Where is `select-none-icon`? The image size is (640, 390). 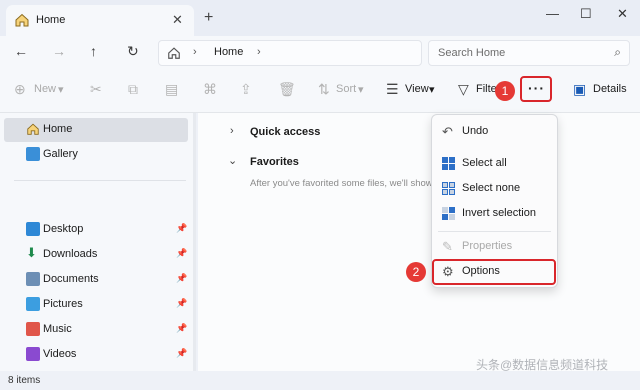 select-none-icon is located at coordinates (448, 188).